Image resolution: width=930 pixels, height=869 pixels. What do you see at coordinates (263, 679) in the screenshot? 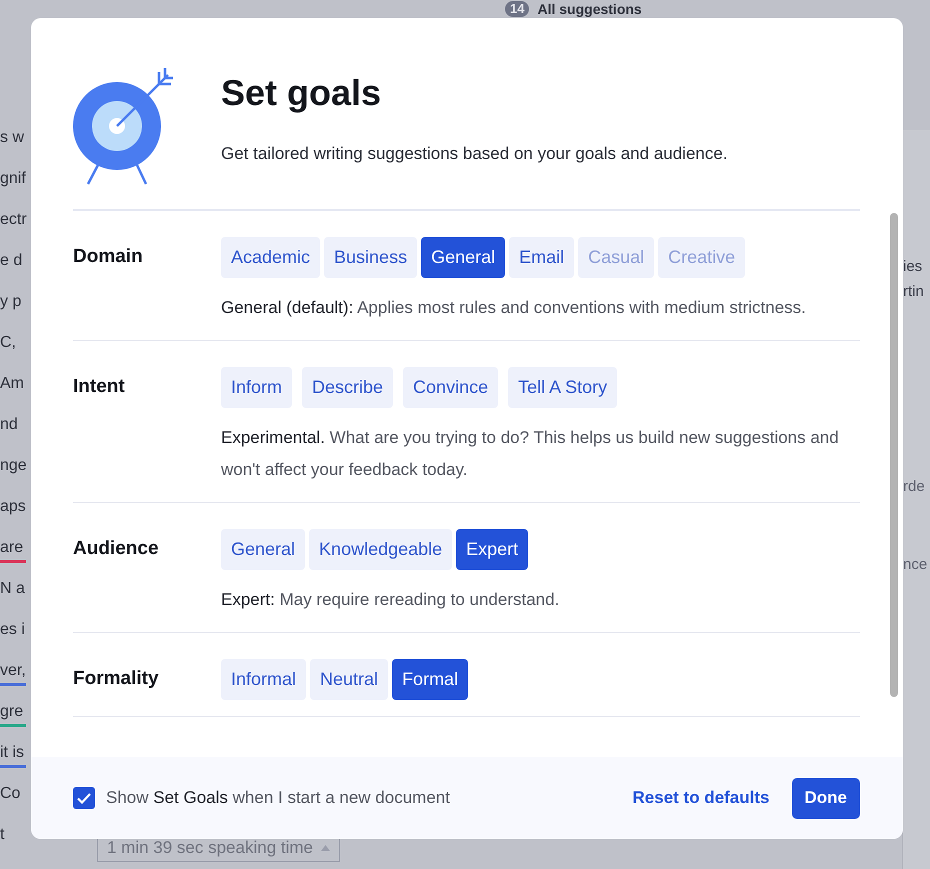
I see `option-button: Informal` at bounding box center [263, 679].